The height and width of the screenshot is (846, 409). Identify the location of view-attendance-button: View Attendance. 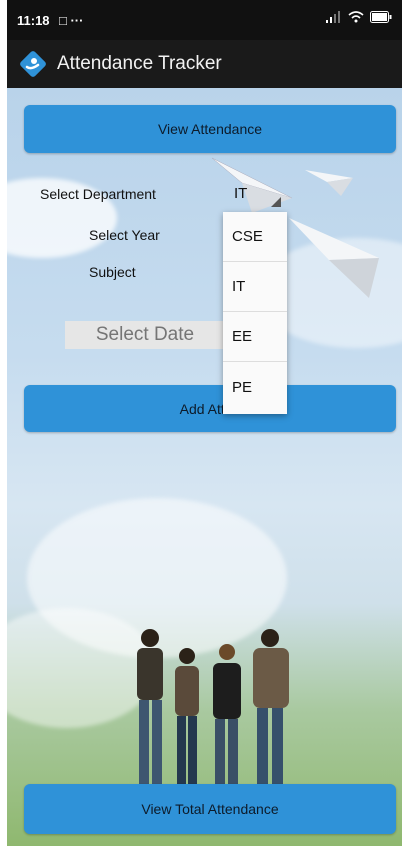
(210, 129).